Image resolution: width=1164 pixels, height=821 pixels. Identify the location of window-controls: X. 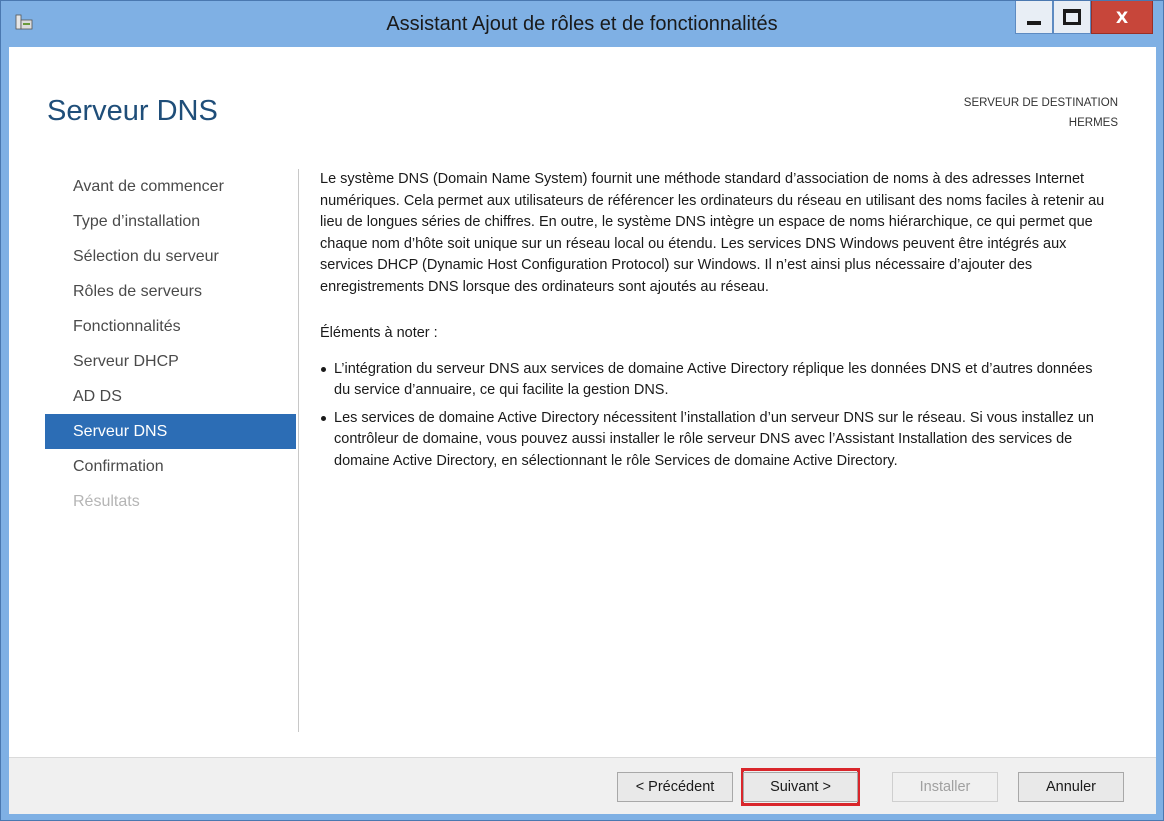
(1084, 17).